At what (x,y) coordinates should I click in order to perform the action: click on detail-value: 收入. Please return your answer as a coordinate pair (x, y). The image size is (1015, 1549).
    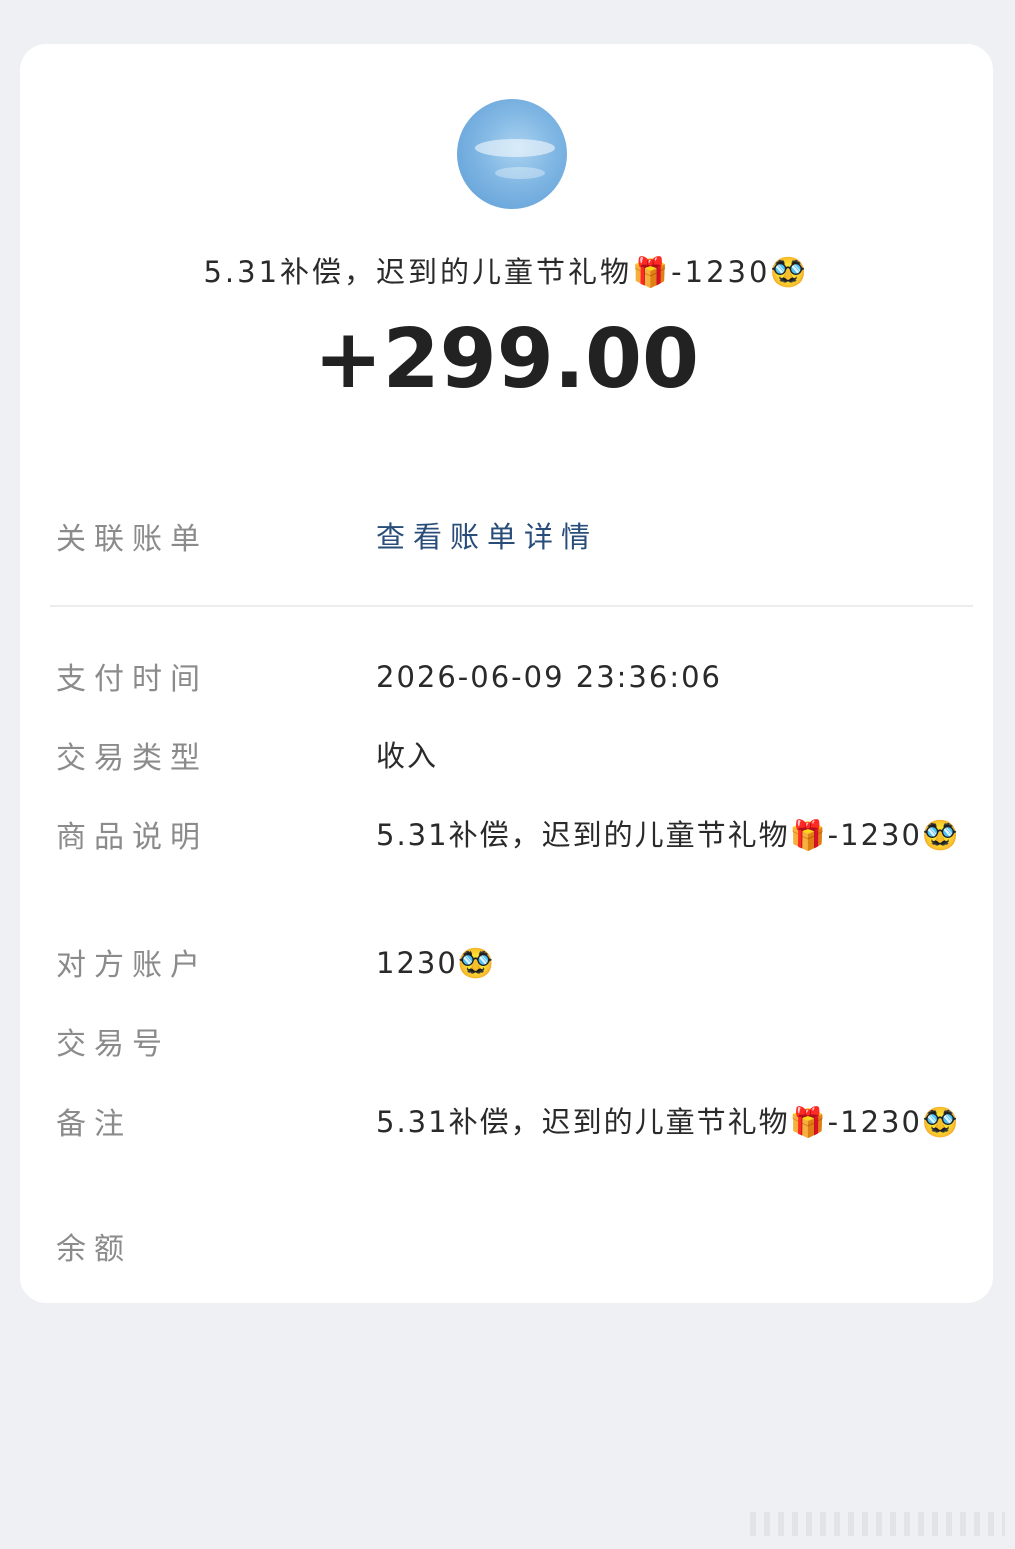
    Looking at the image, I should click on (407, 756).